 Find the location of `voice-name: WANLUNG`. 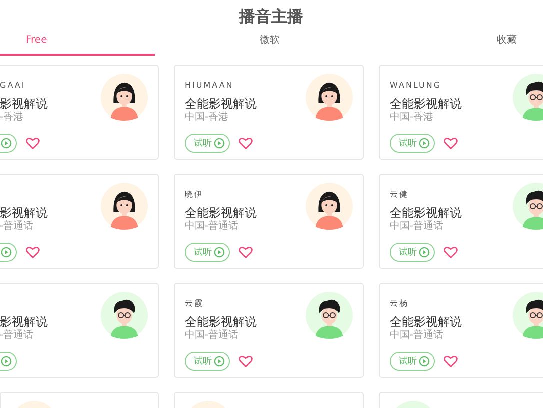

voice-name: WANLUNG is located at coordinates (416, 86).